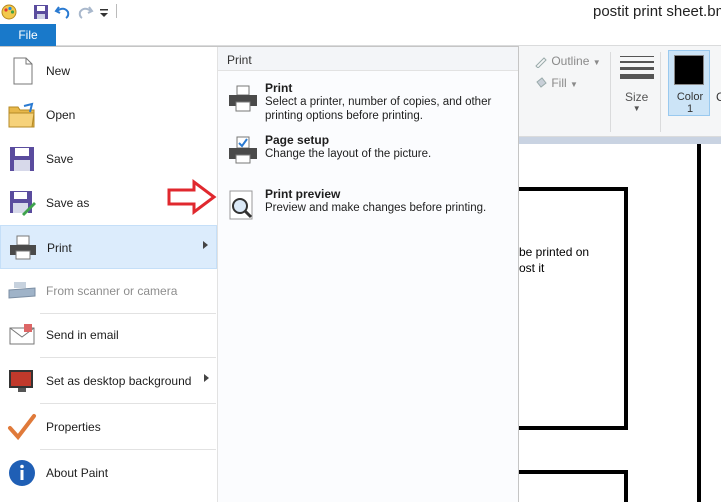 The height and width of the screenshot is (502, 721). Describe the element at coordinates (63, 12) in the screenshot. I see `undo-icon` at that location.